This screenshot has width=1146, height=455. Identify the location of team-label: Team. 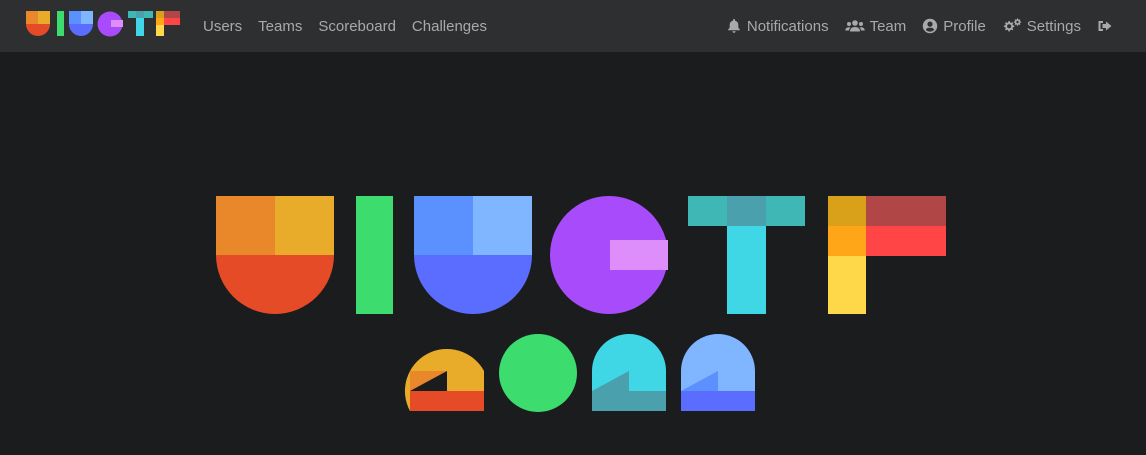
(888, 26).